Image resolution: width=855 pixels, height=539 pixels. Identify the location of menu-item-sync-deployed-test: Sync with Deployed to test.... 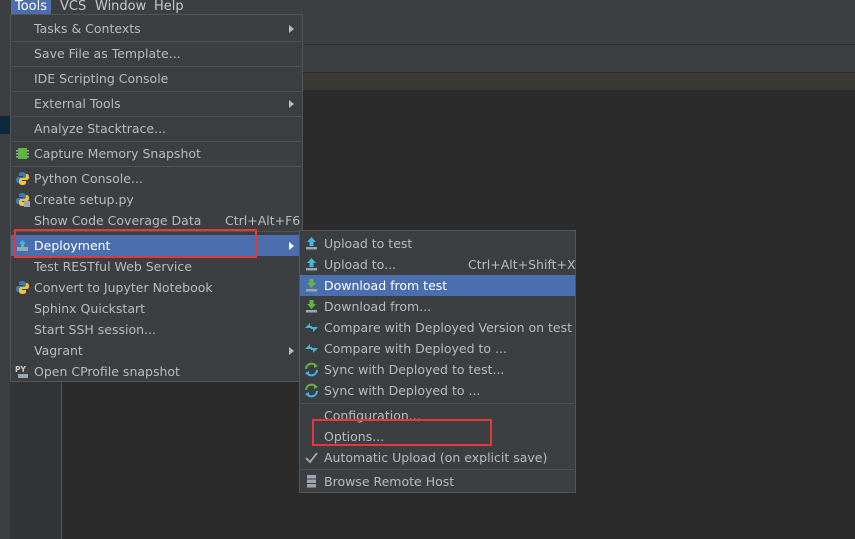
(437, 369).